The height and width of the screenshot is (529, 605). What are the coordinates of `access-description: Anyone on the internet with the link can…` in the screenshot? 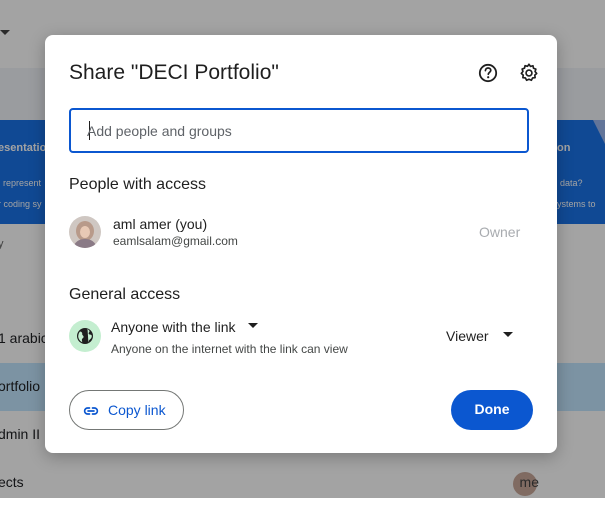 It's located at (229, 349).